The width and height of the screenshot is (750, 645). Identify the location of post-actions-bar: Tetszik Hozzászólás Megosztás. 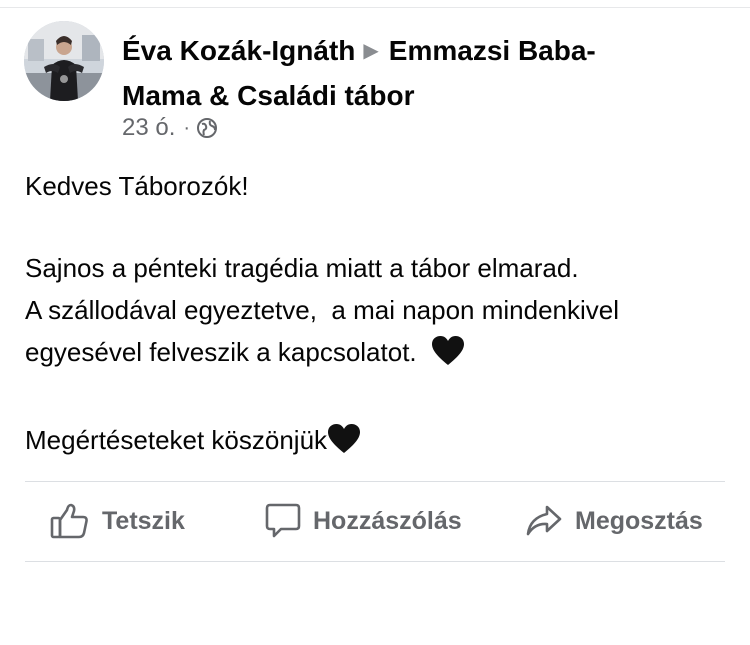
(375, 521).